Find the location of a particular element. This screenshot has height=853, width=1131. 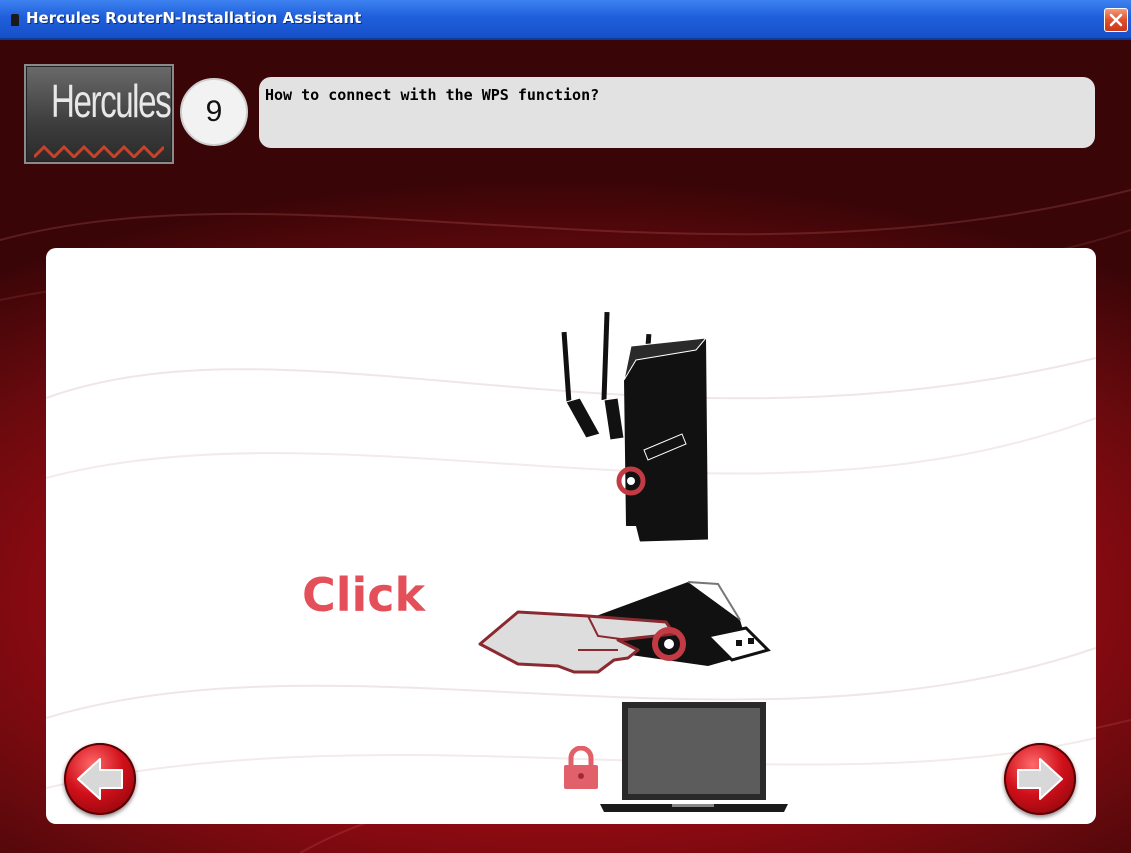

arrow-right-icon is located at coordinates (1040, 779).